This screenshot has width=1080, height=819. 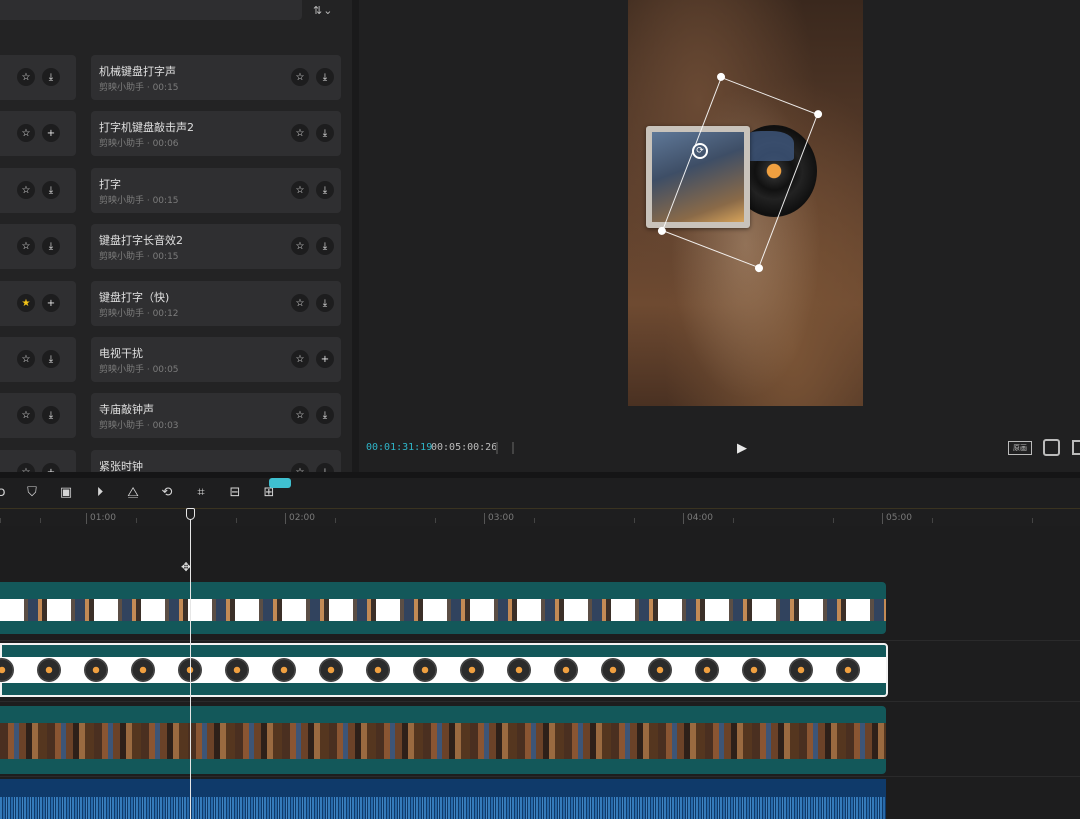 What do you see at coordinates (151, 10) in the screenshot?
I see `search-input` at bounding box center [151, 10].